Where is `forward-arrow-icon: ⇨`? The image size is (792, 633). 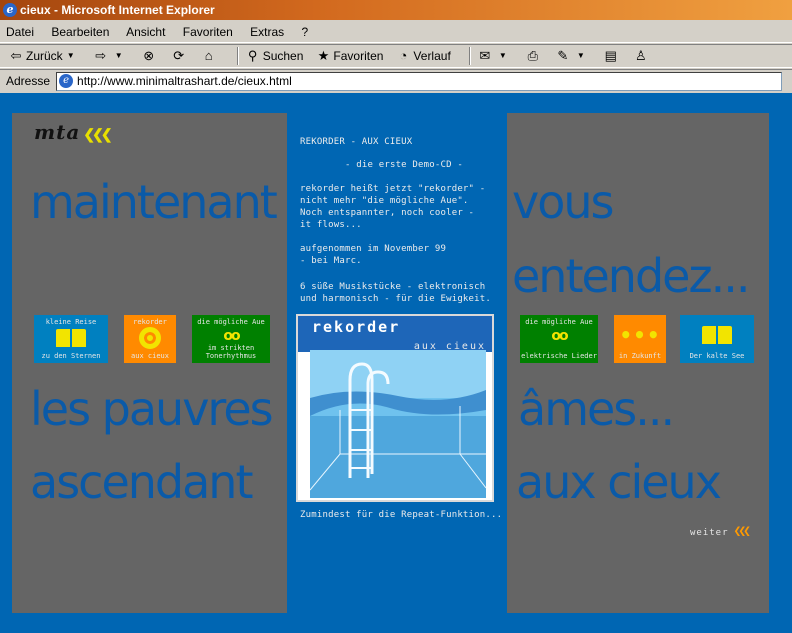 forward-arrow-icon: ⇨ is located at coordinates (101, 55).